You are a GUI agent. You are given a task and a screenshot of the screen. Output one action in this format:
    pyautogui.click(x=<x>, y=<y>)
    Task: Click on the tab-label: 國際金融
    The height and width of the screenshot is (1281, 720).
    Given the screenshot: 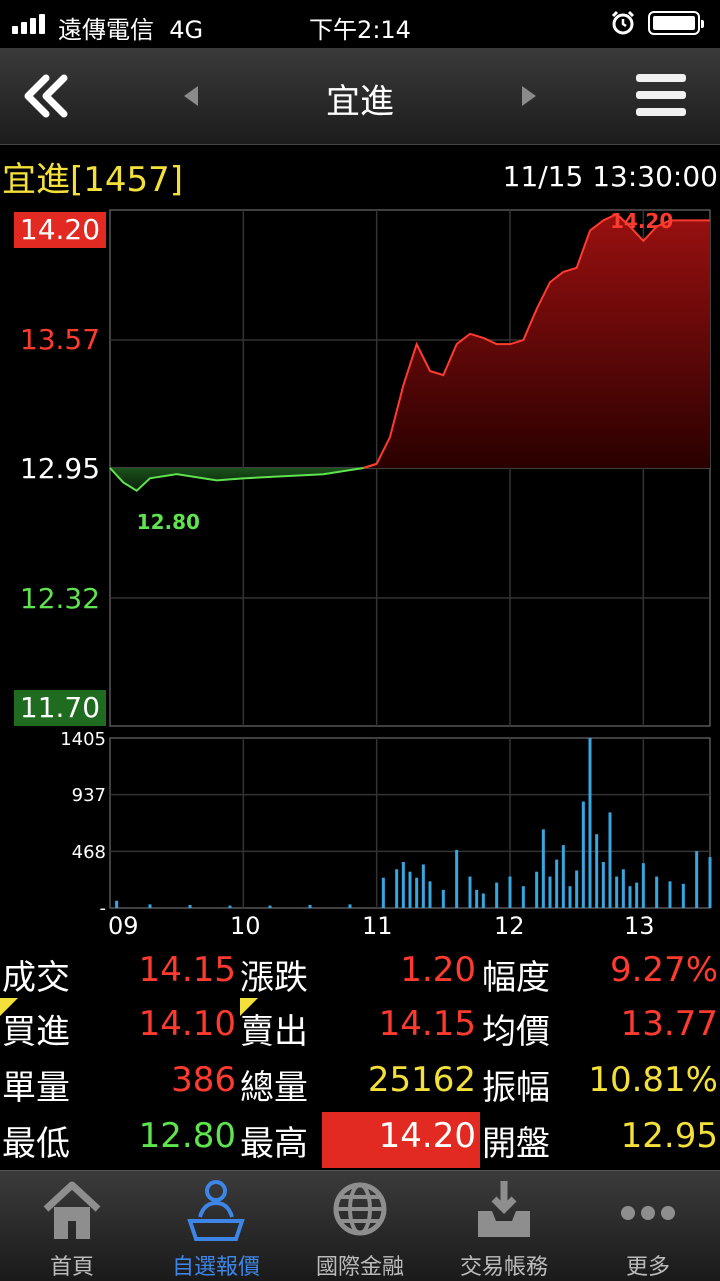 What is the action you would take?
    pyautogui.click(x=359, y=1267)
    